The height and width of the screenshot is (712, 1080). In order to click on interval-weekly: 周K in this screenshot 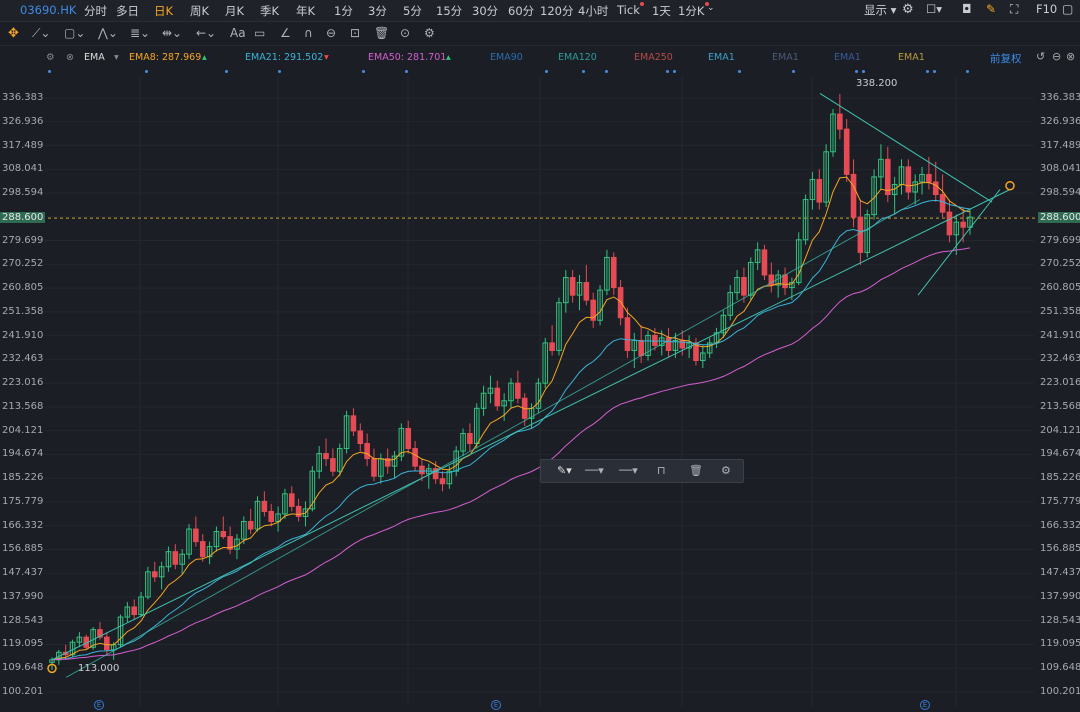, I will do `click(199, 11)`.